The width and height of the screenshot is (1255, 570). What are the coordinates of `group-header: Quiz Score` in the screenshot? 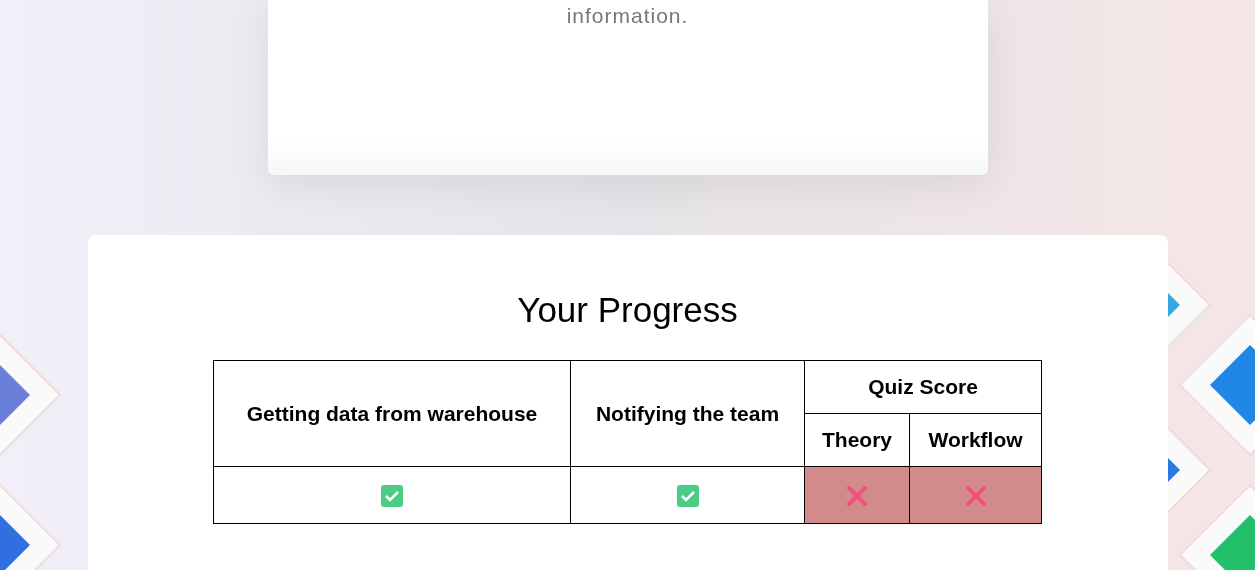 It's located at (923, 387).